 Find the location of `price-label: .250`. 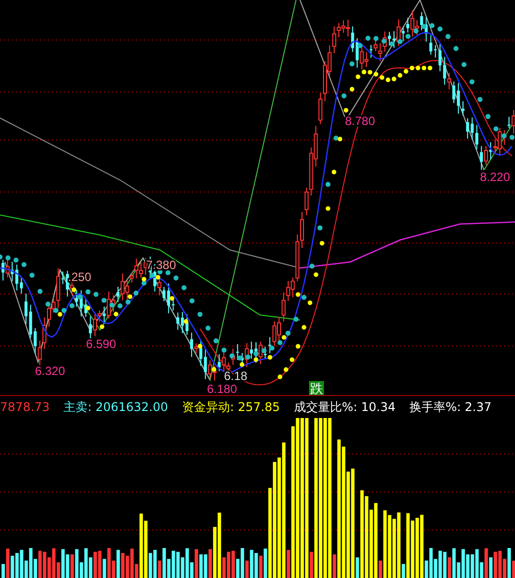

price-label: .250 is located at coordinates (80, 277).